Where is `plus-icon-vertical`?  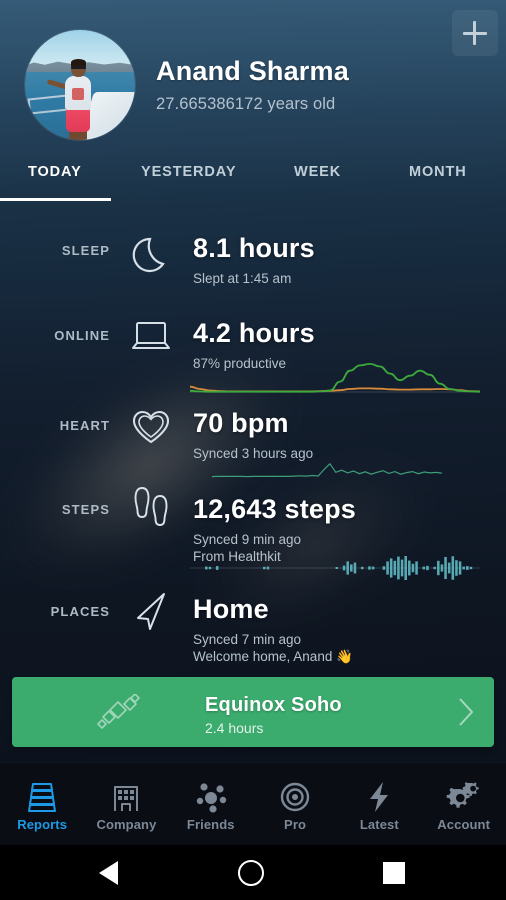
plus-icon-vertical is located at coordinates (474, 33).